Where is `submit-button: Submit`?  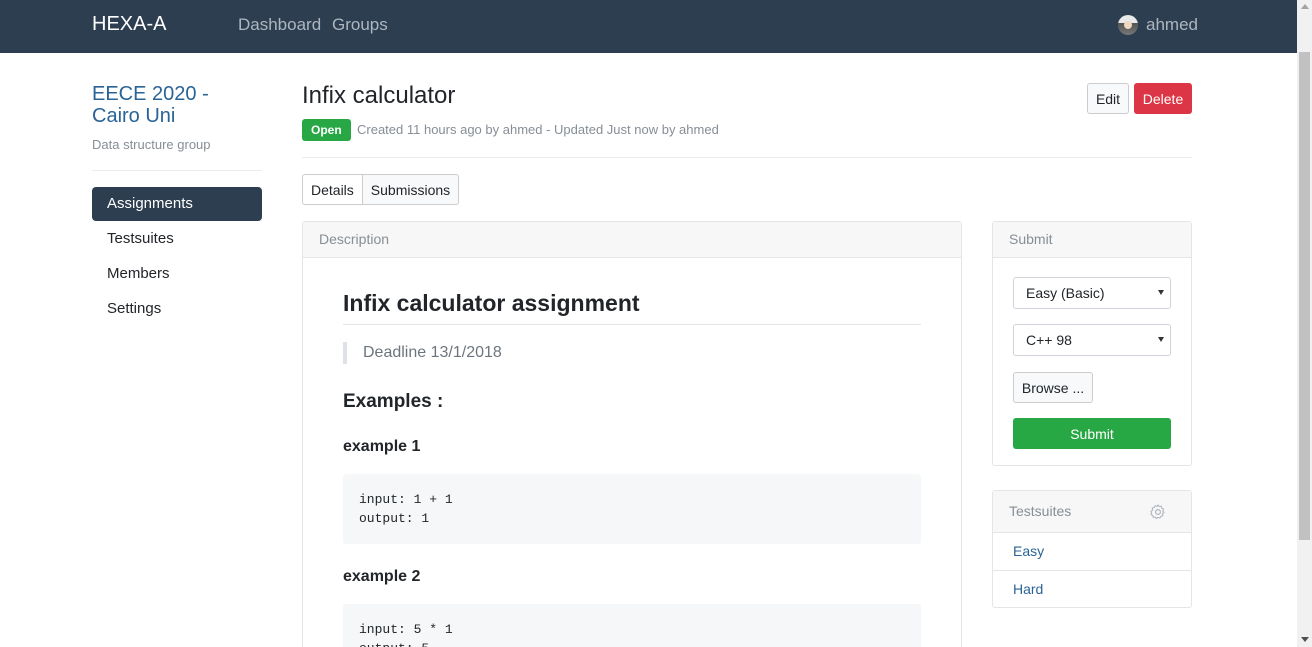 submit-button: Submit is located at coordinates (1092, 433).